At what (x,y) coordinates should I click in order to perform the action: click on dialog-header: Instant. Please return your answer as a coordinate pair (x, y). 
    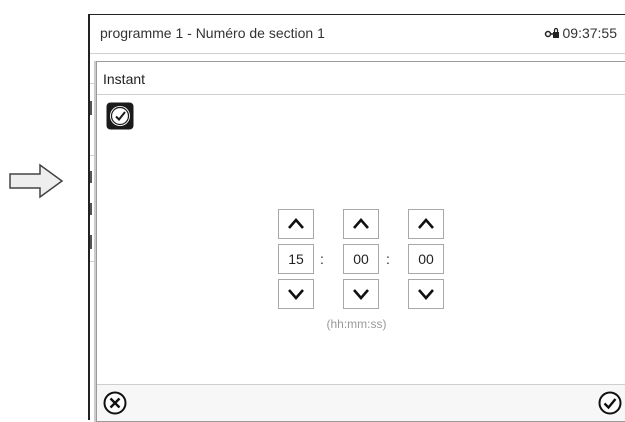
    Looking at the image, I should click on (361, 78).